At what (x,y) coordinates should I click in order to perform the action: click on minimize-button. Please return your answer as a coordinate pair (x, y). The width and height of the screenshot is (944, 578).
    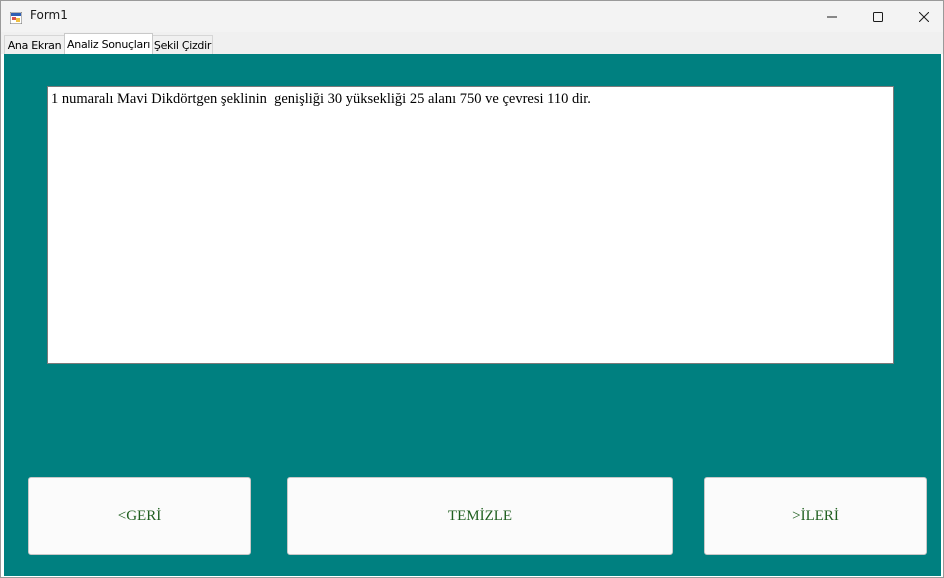
    Looking at the image, I should click on (832, 16).